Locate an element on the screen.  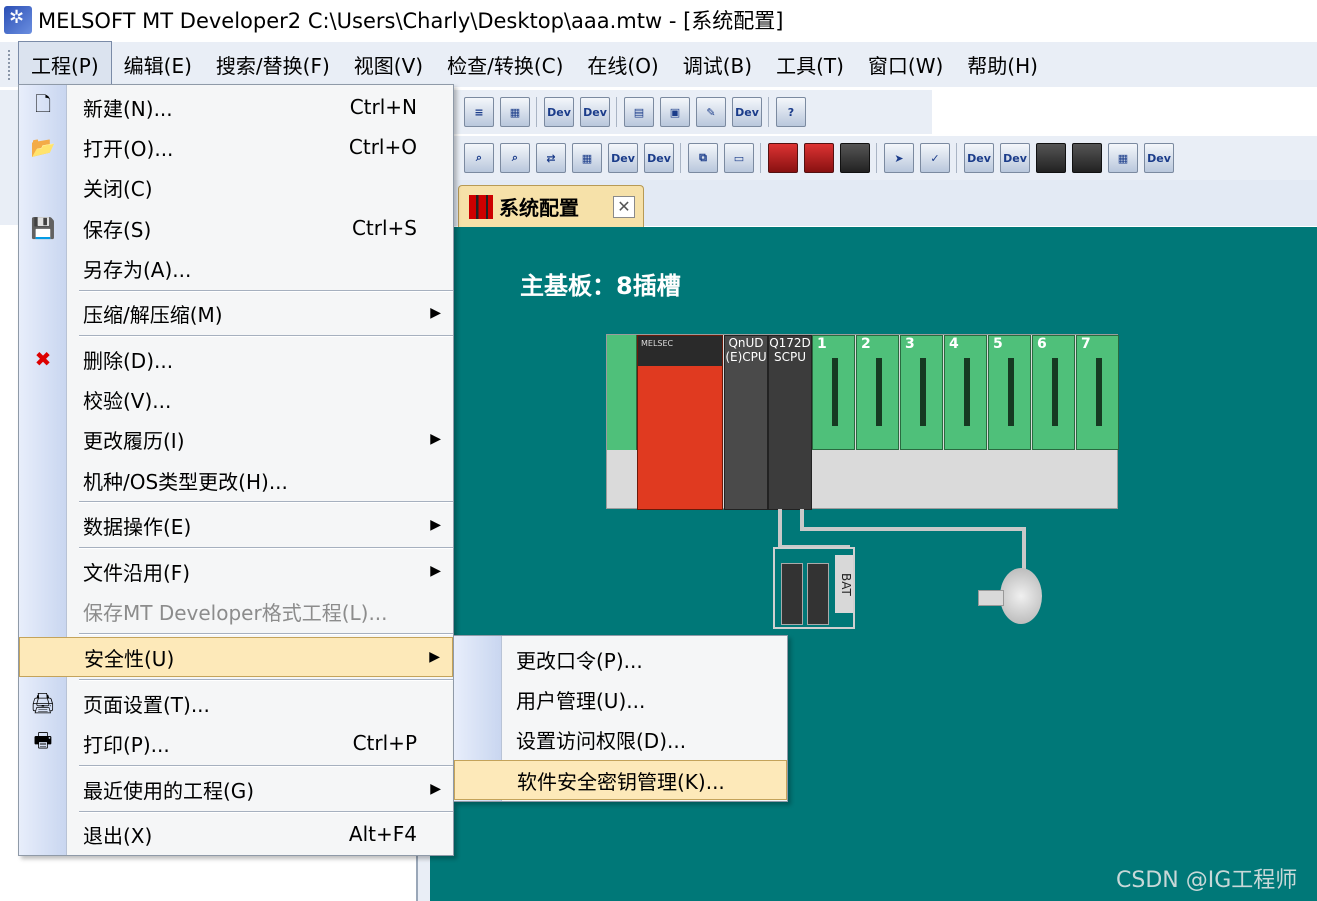
menu-item-compress: 压缩/解压缩(M) ▶ is located at coordinates (236, 313).